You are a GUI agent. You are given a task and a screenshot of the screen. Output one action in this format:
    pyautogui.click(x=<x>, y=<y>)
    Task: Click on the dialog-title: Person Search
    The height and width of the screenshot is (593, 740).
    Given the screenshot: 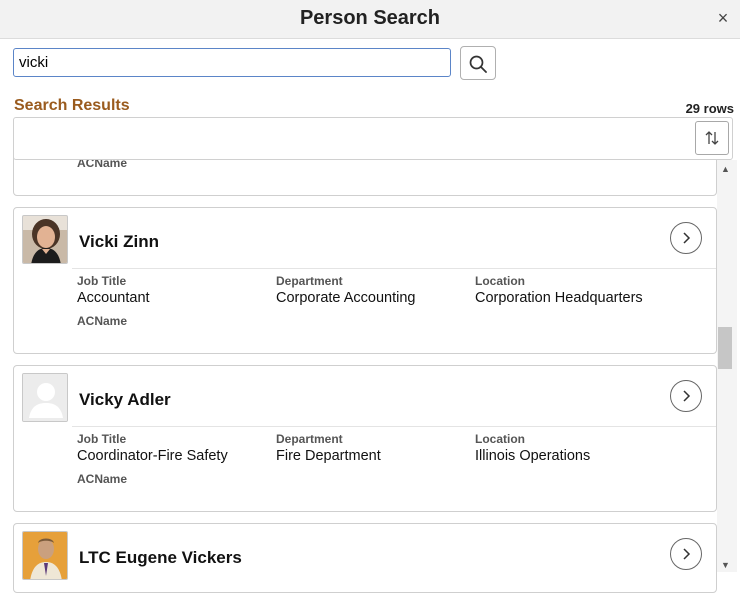 What is the action you would take?
    pyautogui.click(x=370, y=18)
    